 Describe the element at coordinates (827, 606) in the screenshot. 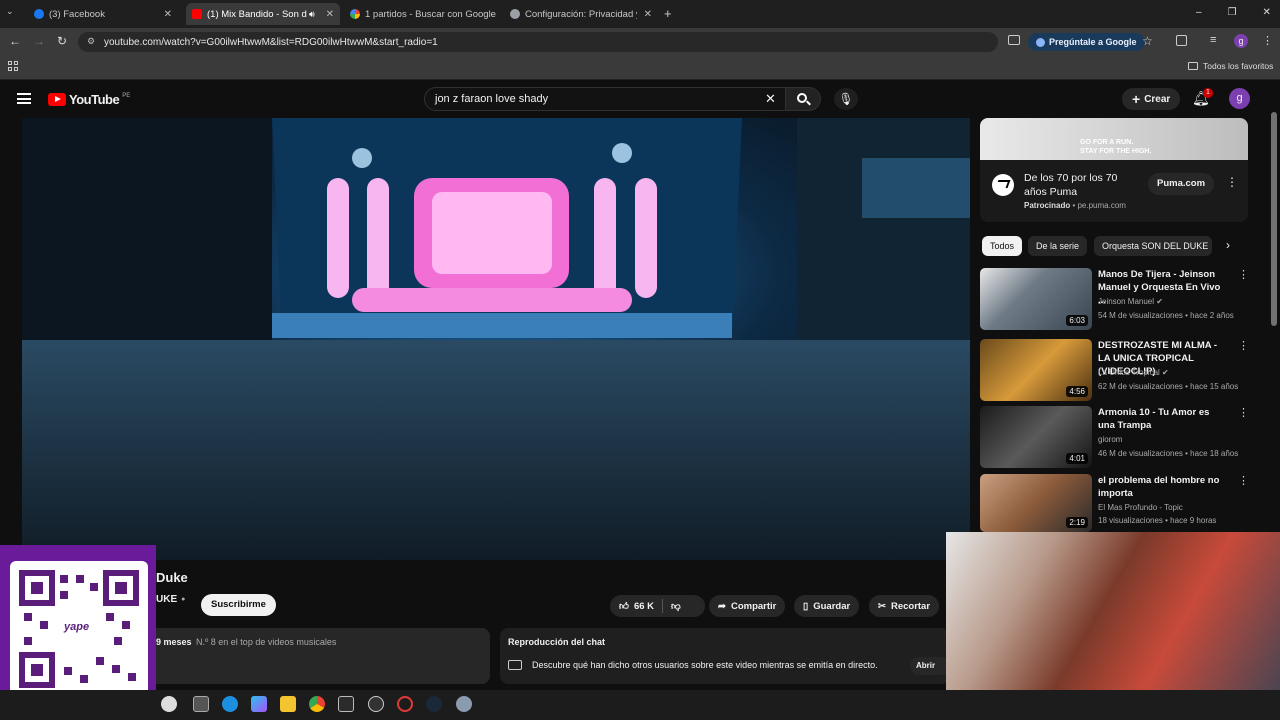

I see `save-button: ▯ Guardar` at that location.